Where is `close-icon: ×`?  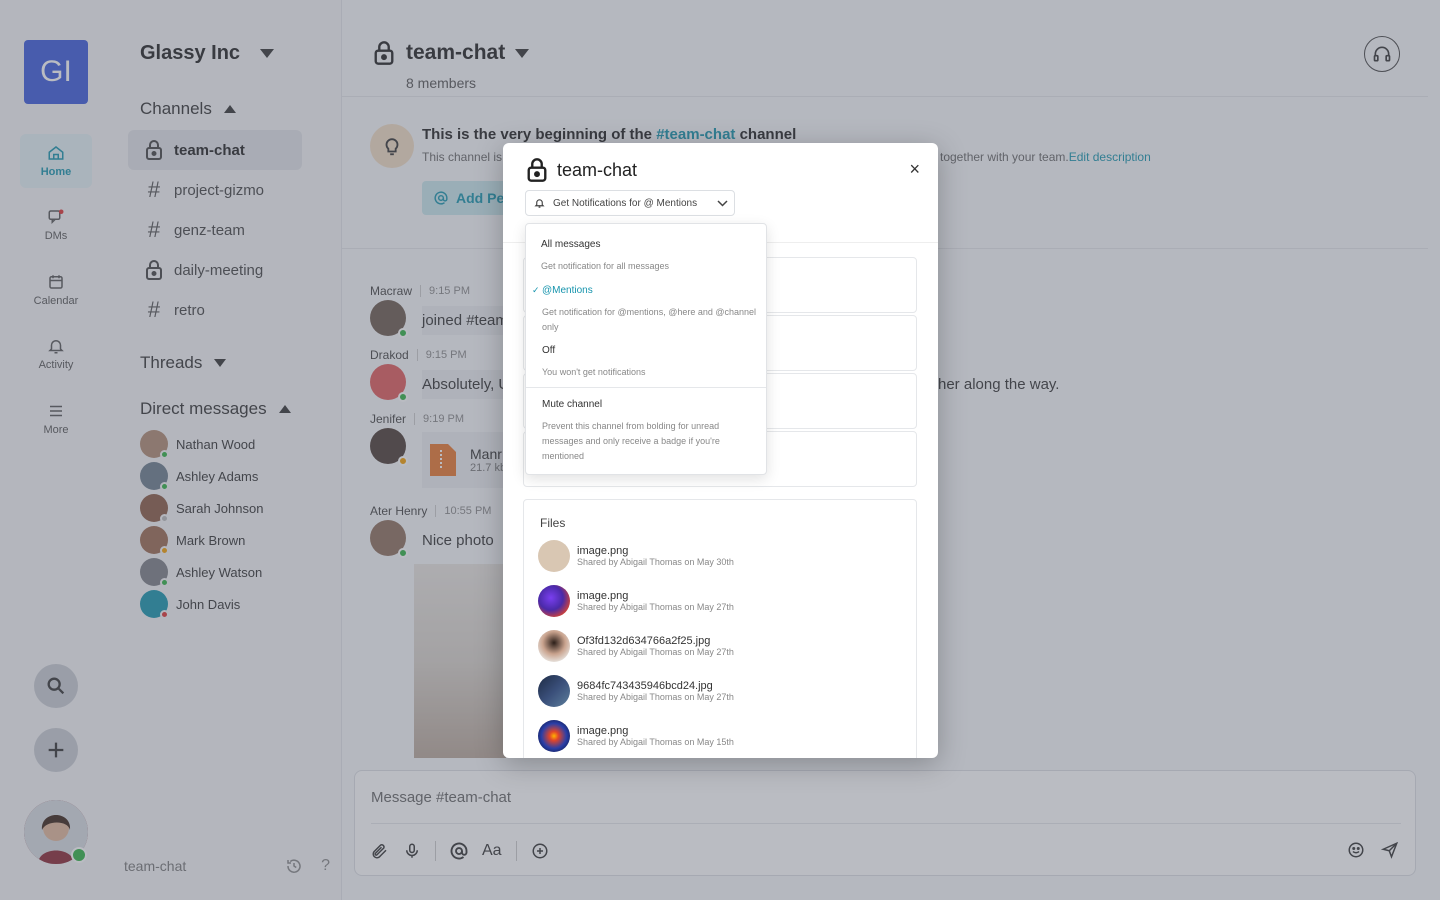
close-icon: × is located at coordinates (914, 169).